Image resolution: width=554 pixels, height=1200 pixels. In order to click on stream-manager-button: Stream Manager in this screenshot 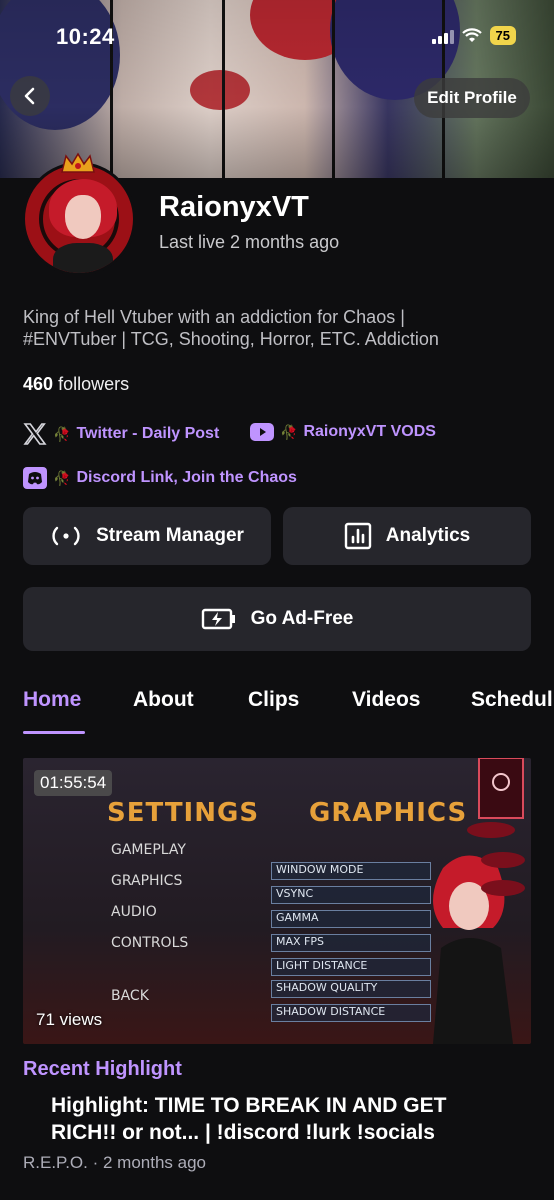, I will do `click(147, 536)`.